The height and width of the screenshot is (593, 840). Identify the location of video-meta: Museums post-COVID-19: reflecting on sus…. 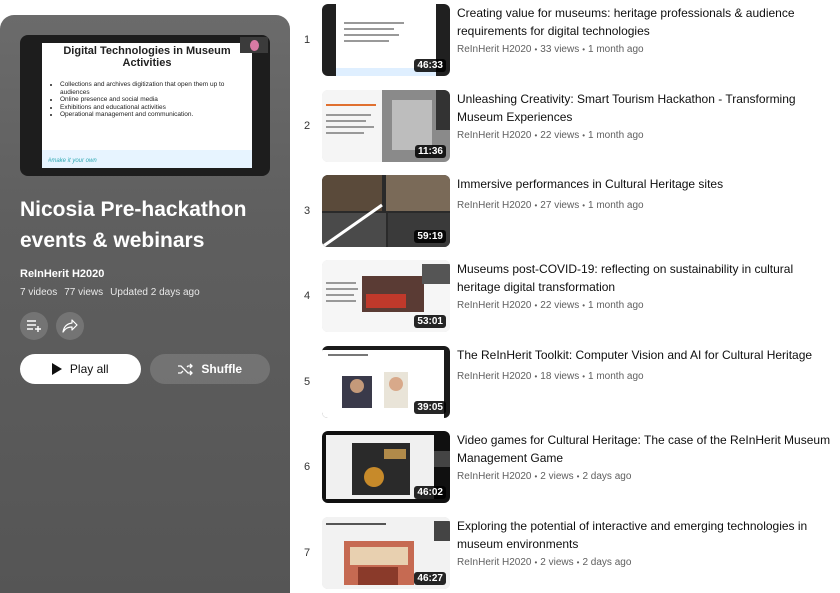
(648, 285).